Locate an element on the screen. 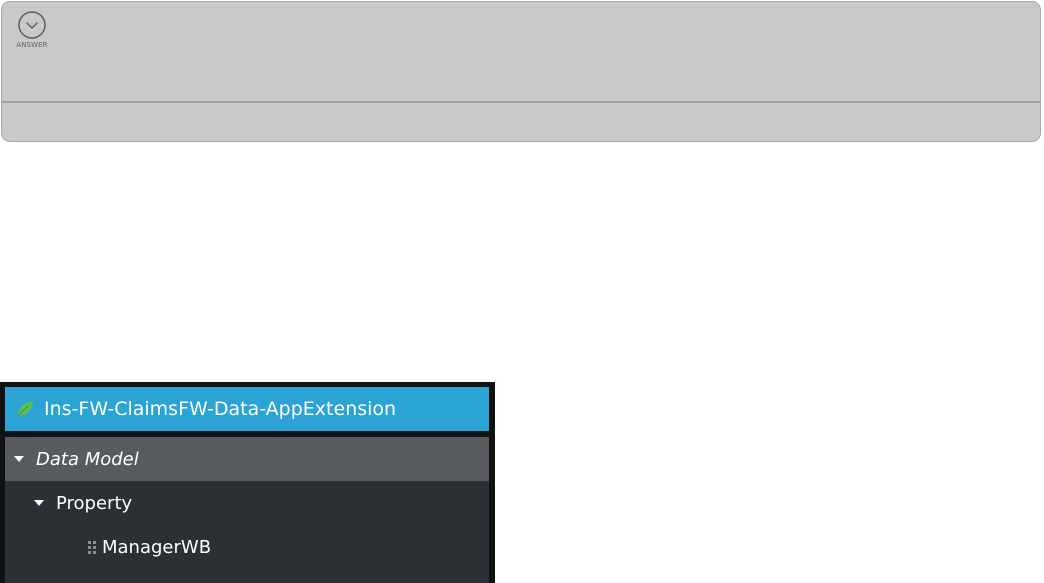 This screenshot has width=1044, height=583. tree-item-label: Property is located at coordinates (94, 503).